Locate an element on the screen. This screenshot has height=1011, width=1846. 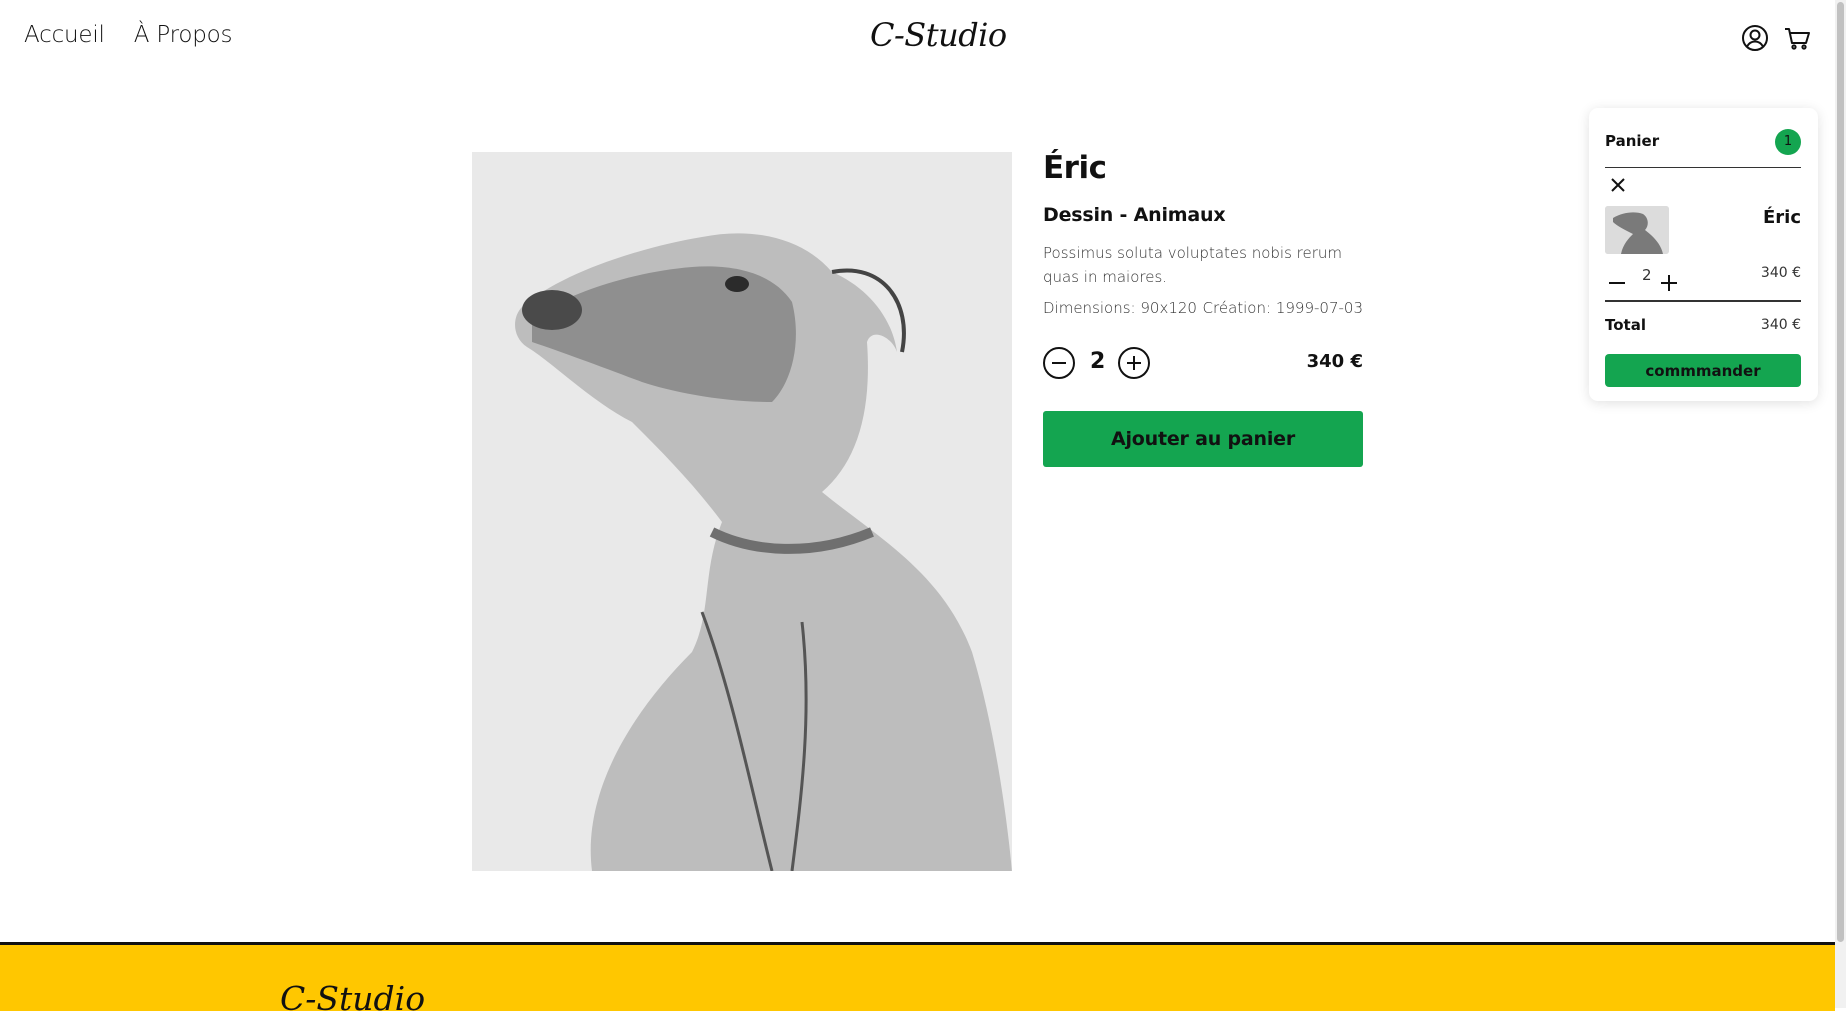
decrease-quantity-button is located at coordinates (1059, 363).